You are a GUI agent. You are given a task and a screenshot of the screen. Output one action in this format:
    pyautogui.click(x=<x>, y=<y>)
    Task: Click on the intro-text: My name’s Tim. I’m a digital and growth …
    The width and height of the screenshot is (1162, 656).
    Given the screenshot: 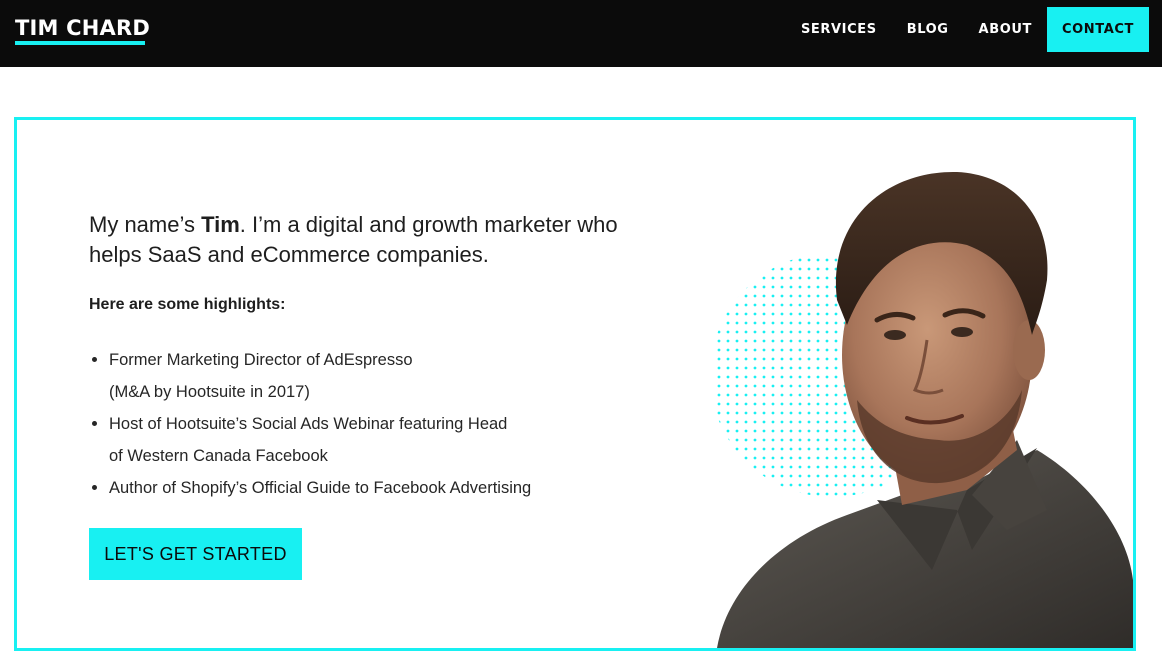 What is the action you would take?
    pyautogui.click(x=369, y=240)
    